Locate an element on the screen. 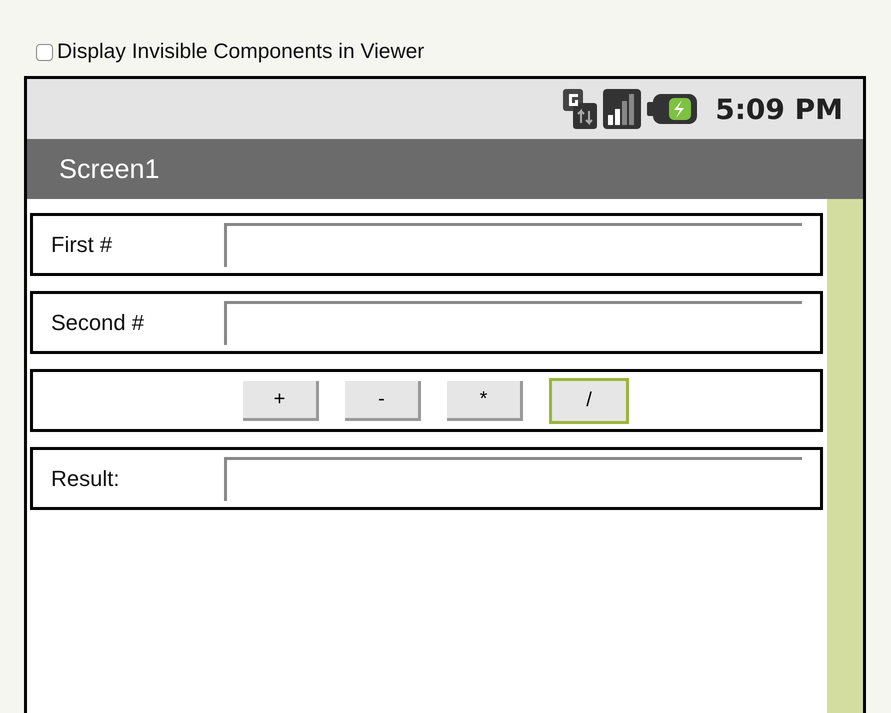 The height and width of the screenshot is (713, 891). operator-button: / is located at coordinates (589, 401).